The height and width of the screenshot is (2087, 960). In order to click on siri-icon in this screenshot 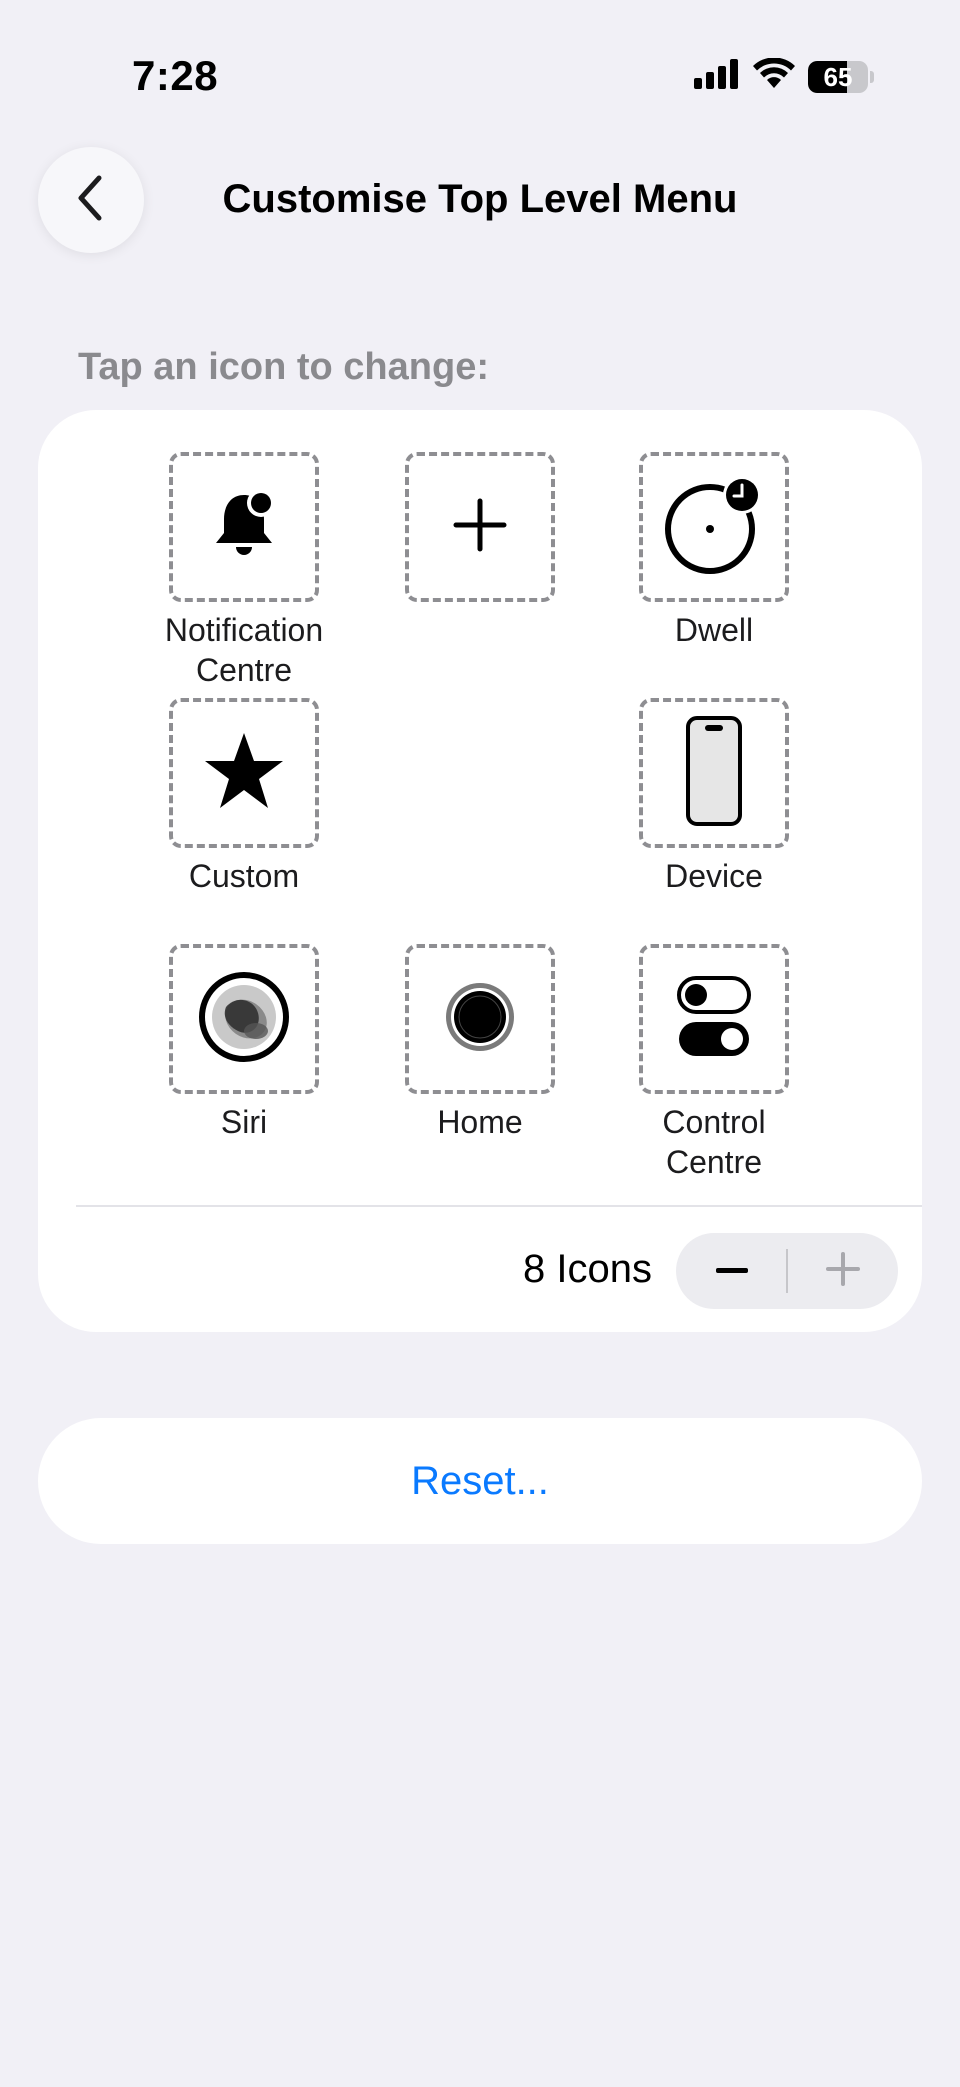, I will do `click(244, 1019)`.